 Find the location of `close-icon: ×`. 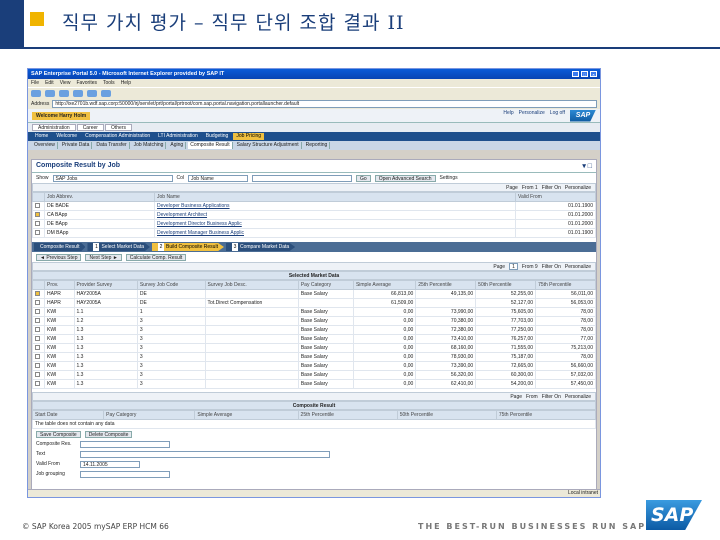

close-icon: × is located at coordinates (593, 74).